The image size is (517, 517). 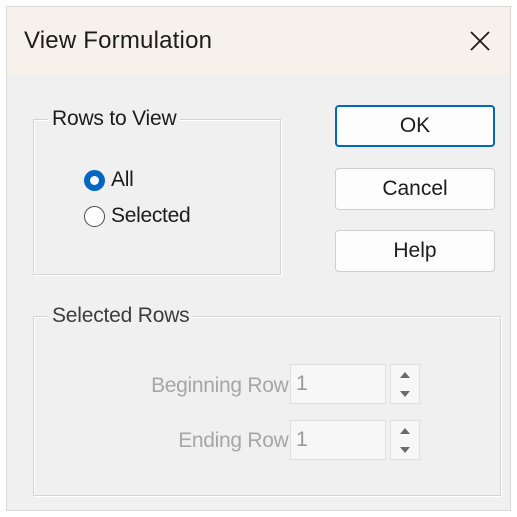 What do you see at coordinates (109, 180) in the screenshot?
I see `radio-all: All` at bounding box center [109, 180].